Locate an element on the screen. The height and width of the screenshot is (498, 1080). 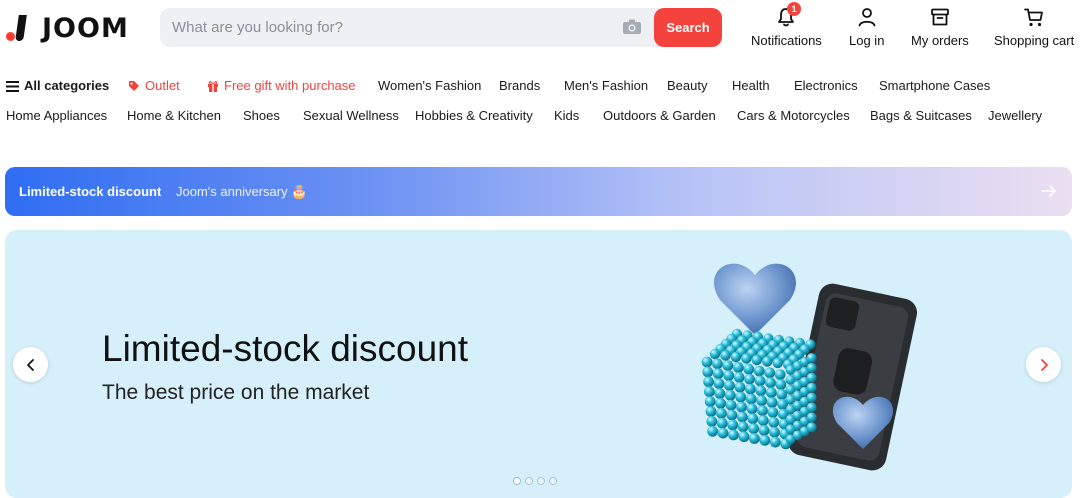
nav-free-gift: Free gift with purchase is located at coordinates (281, 85).